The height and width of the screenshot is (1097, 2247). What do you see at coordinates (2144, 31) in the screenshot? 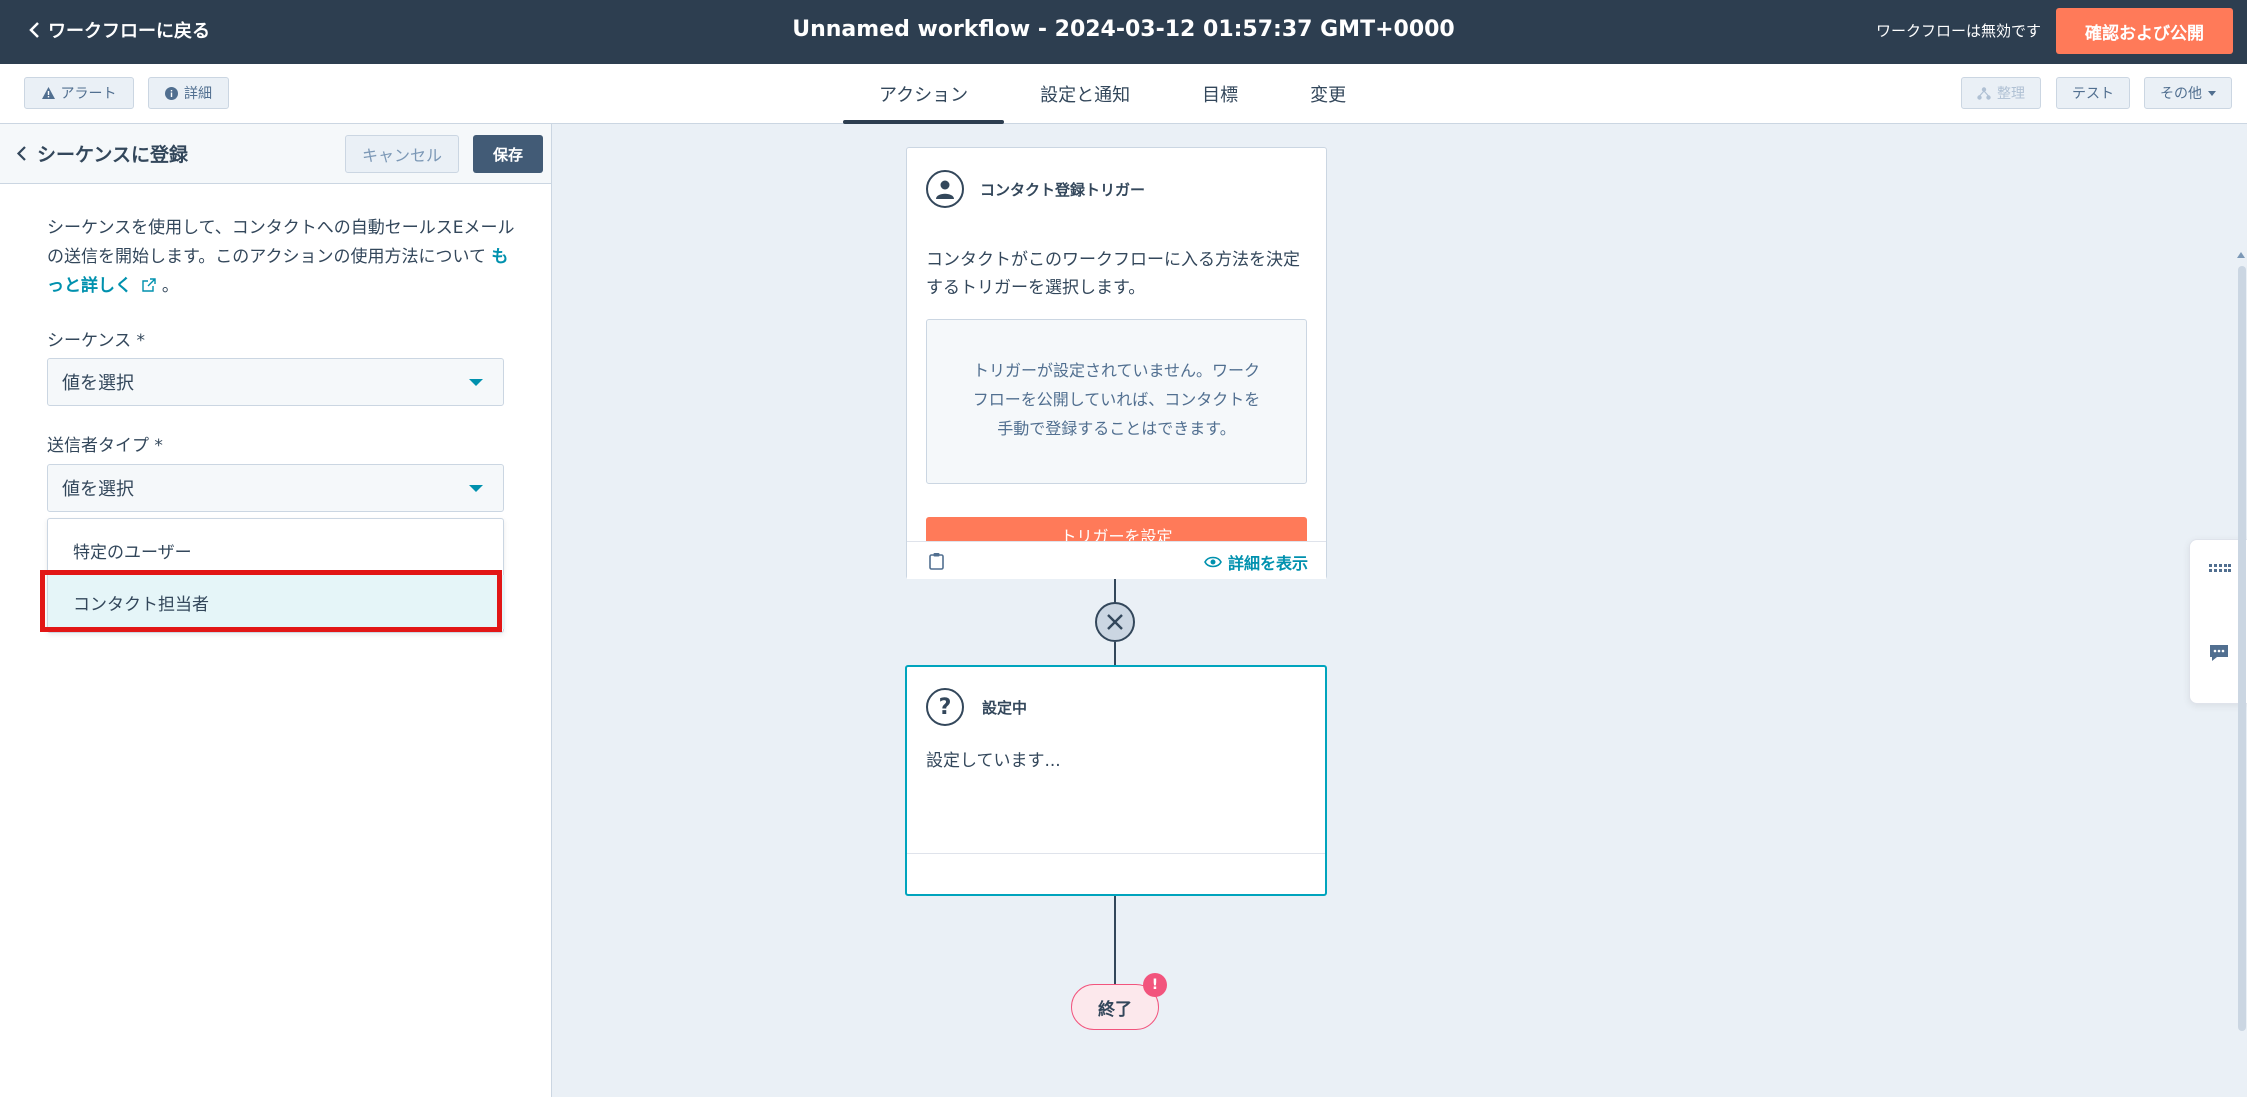
I see `review-and-publish-button: 確認および公開` at bounding box center [2144, 31].